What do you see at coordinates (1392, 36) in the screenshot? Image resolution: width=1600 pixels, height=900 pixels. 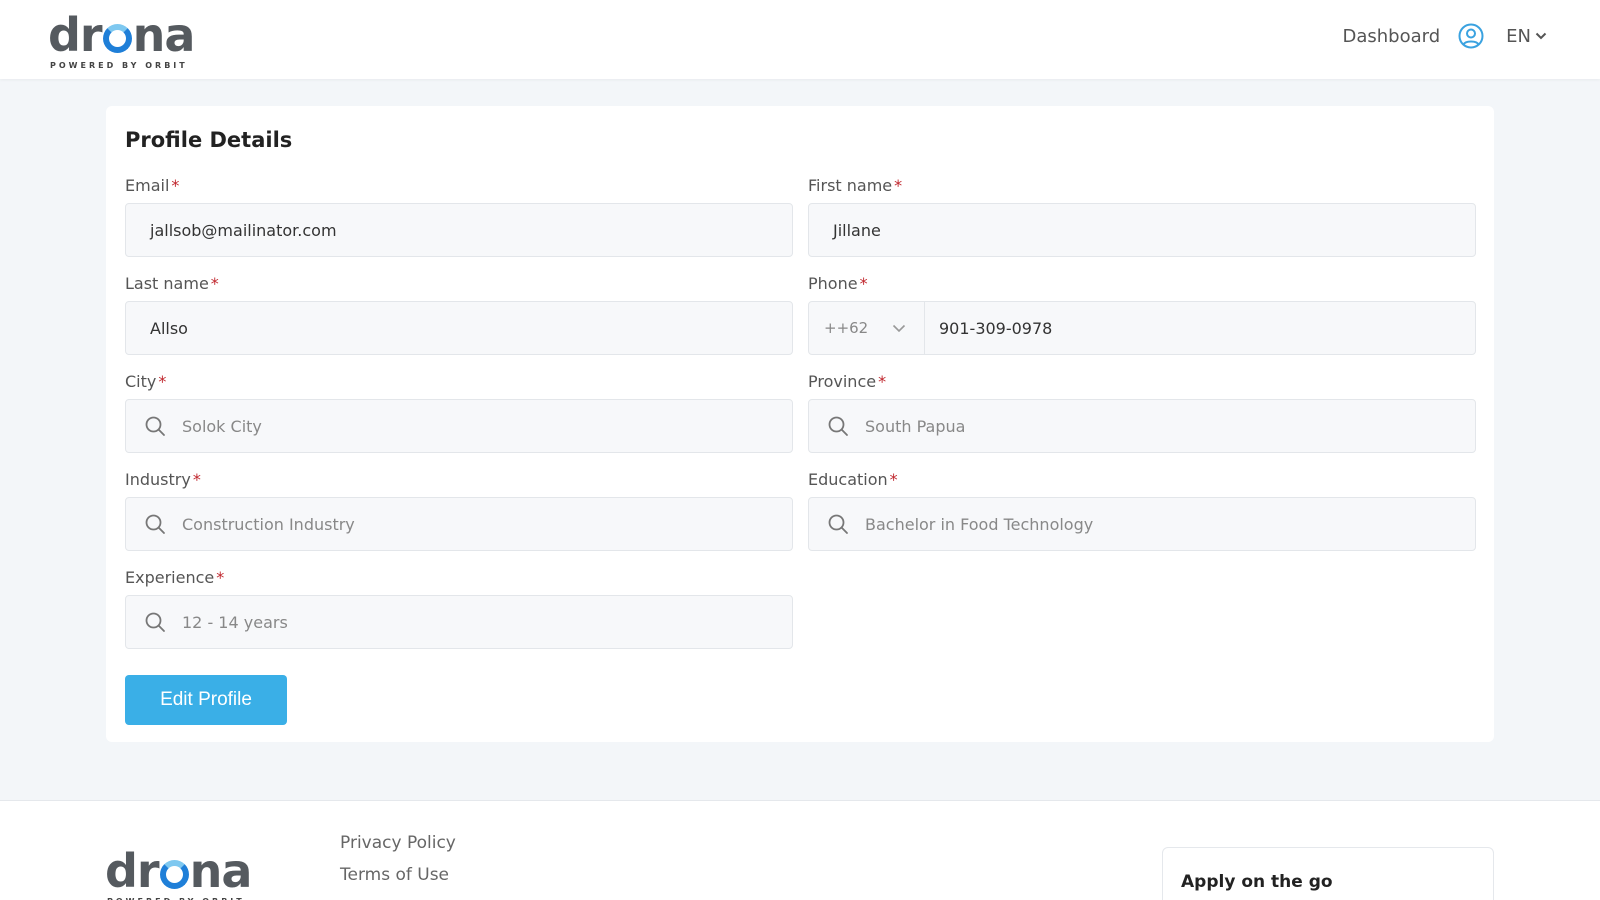 I see `dashboard-link: Dashboard` at bounding box center [1392, 36].